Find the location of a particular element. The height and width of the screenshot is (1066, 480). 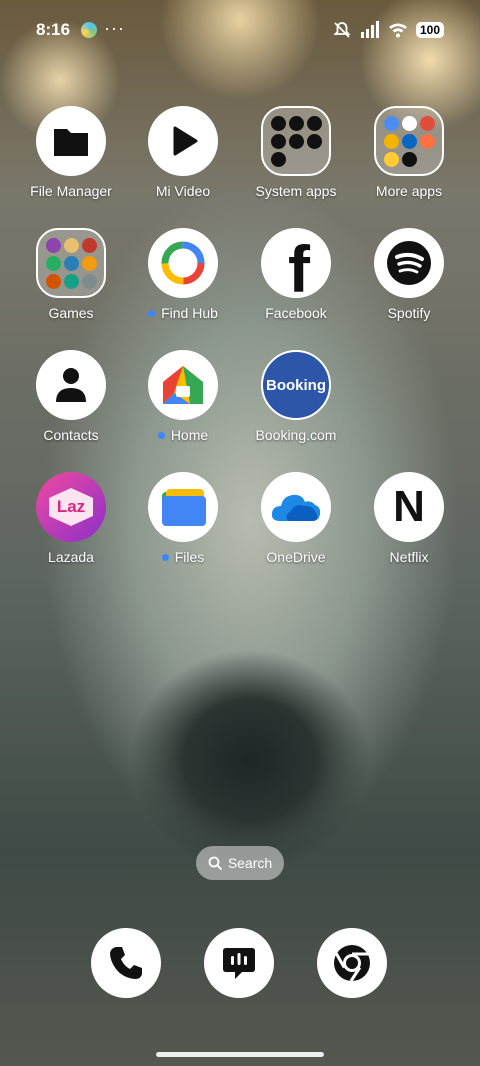

spotify-icon is located at coordinates (409, 263).